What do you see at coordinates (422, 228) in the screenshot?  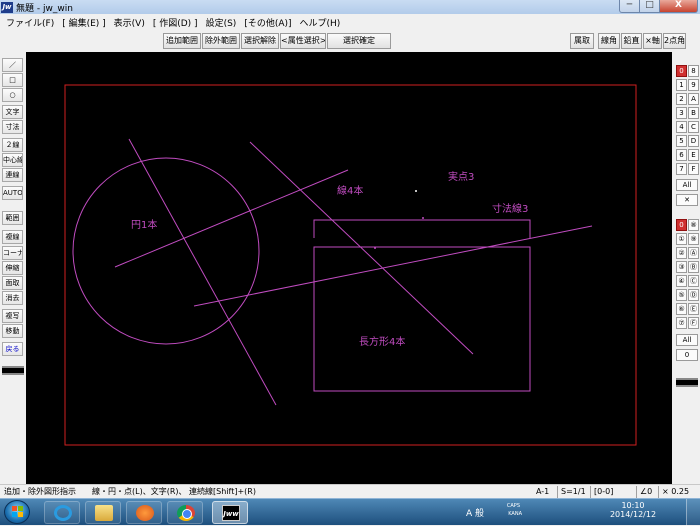 I see `dimension-line-entity` at bounding box center [422, 228].